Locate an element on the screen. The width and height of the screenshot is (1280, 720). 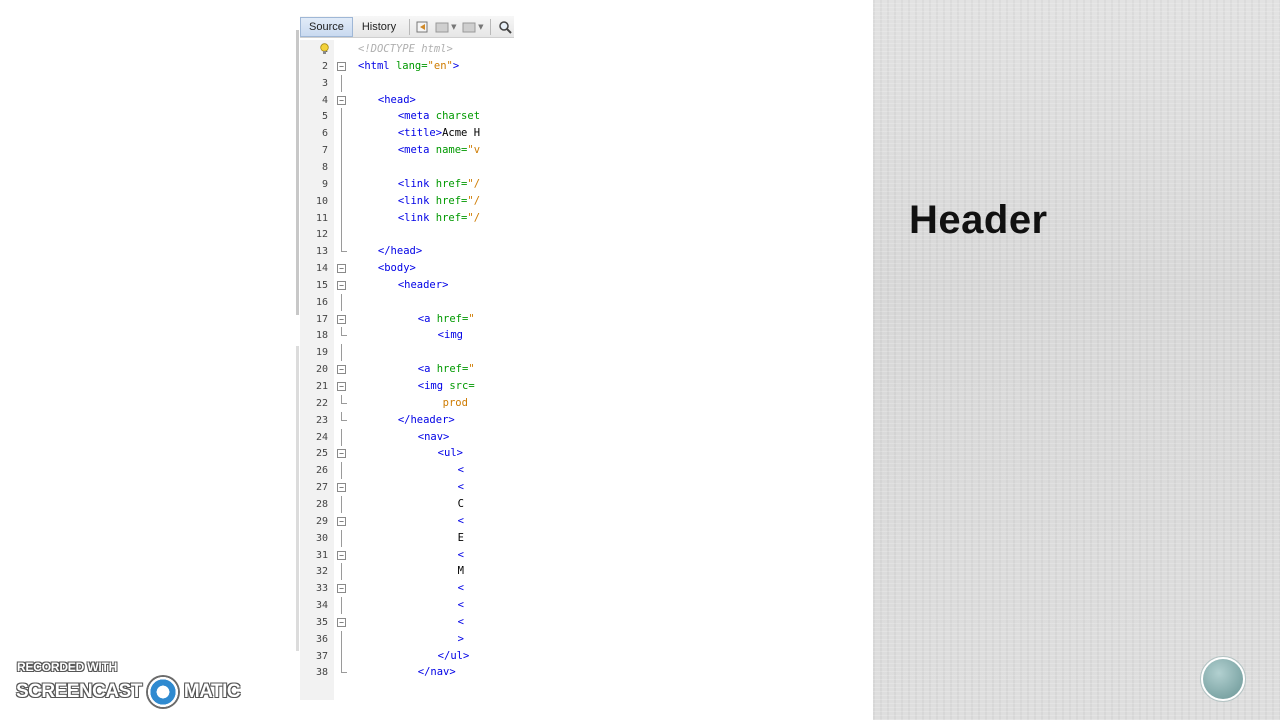
code-line: 38 </nav> is located at coordinates (405, 672).